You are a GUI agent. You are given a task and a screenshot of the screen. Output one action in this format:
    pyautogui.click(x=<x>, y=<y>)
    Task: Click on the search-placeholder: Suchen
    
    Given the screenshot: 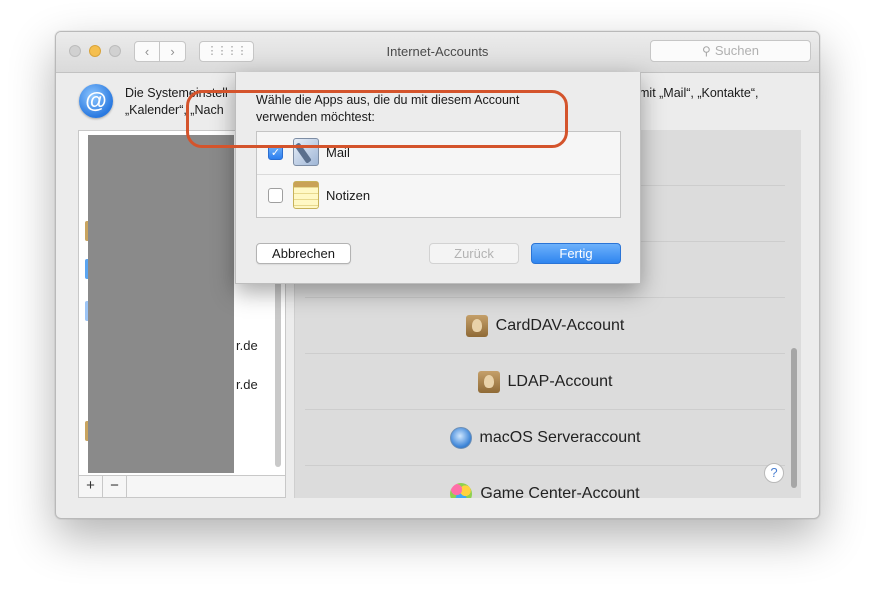 What is the action you would take?
    pyautogui.click(x=736, y=50)
    